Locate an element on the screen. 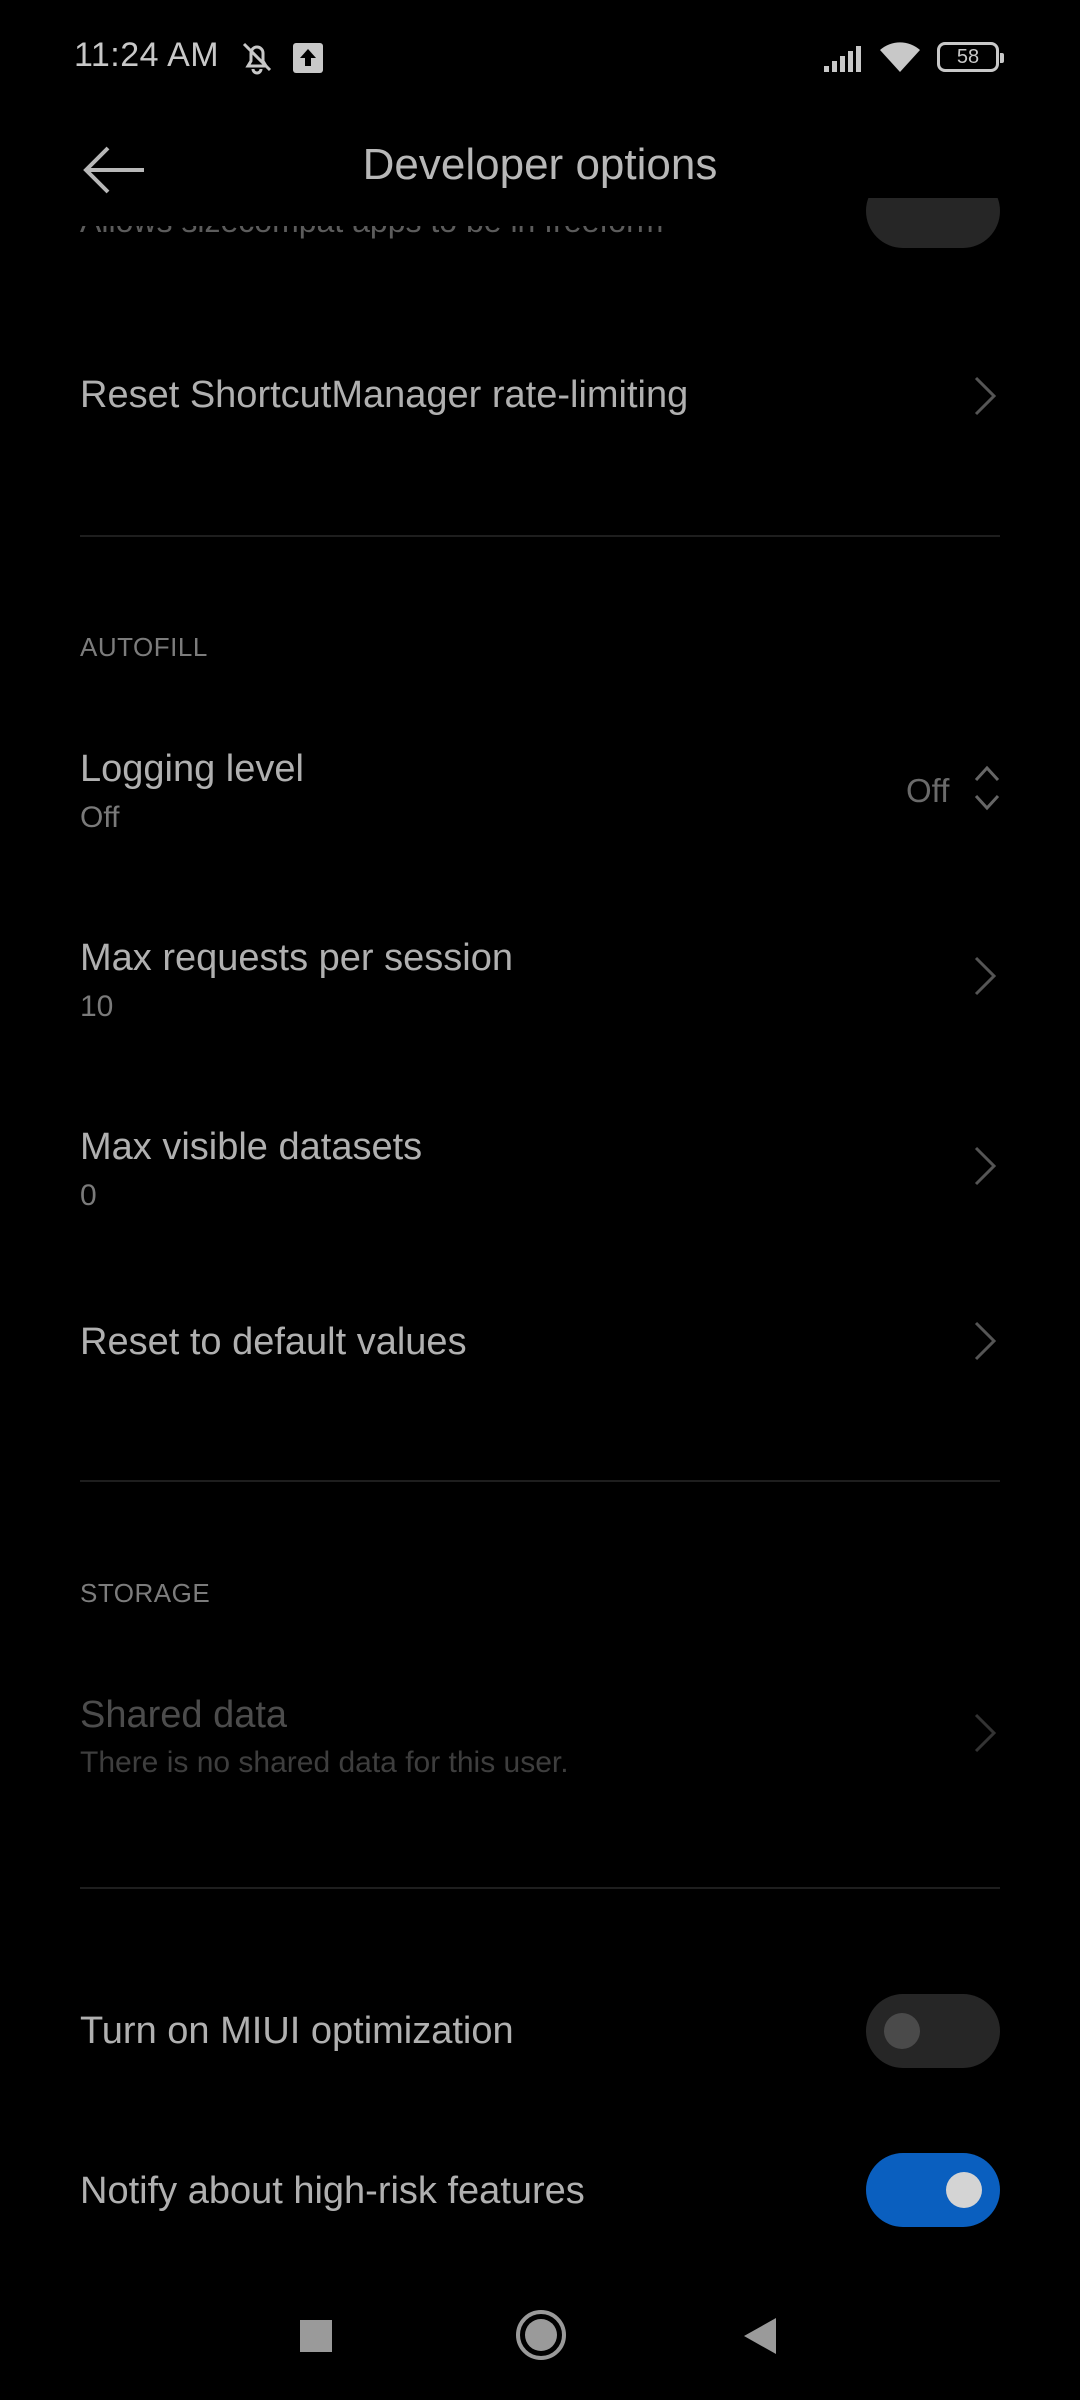 This screenshot has height=2400, width=1080. max-requests-title: Max requests per session is located at coordinates (296, 958).